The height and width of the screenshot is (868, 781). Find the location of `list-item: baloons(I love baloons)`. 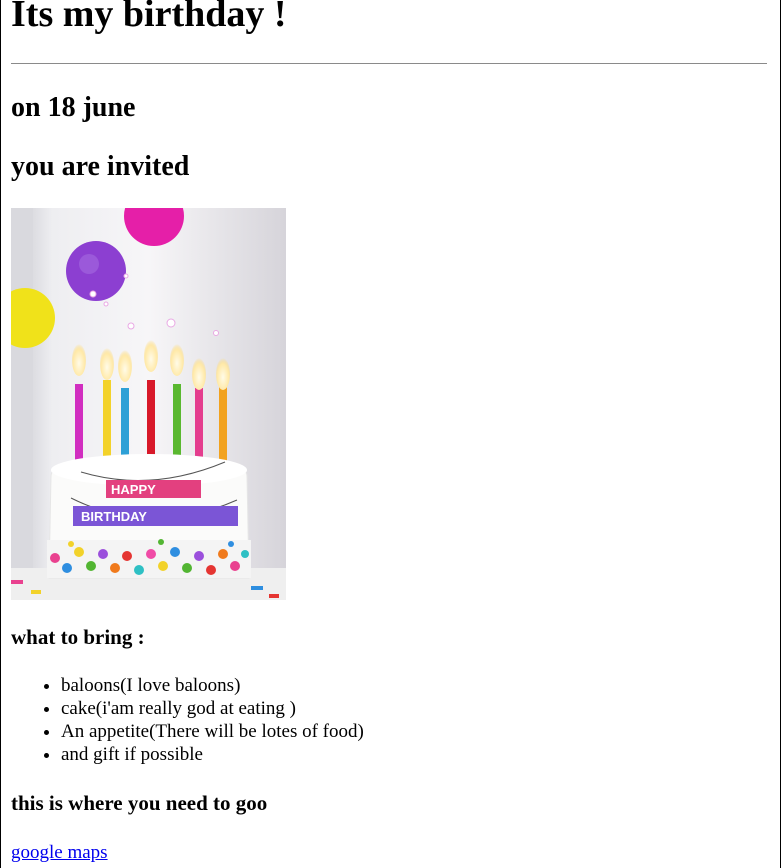

list-item: baloons(I love baloons) is located at coordinates (212, 685).